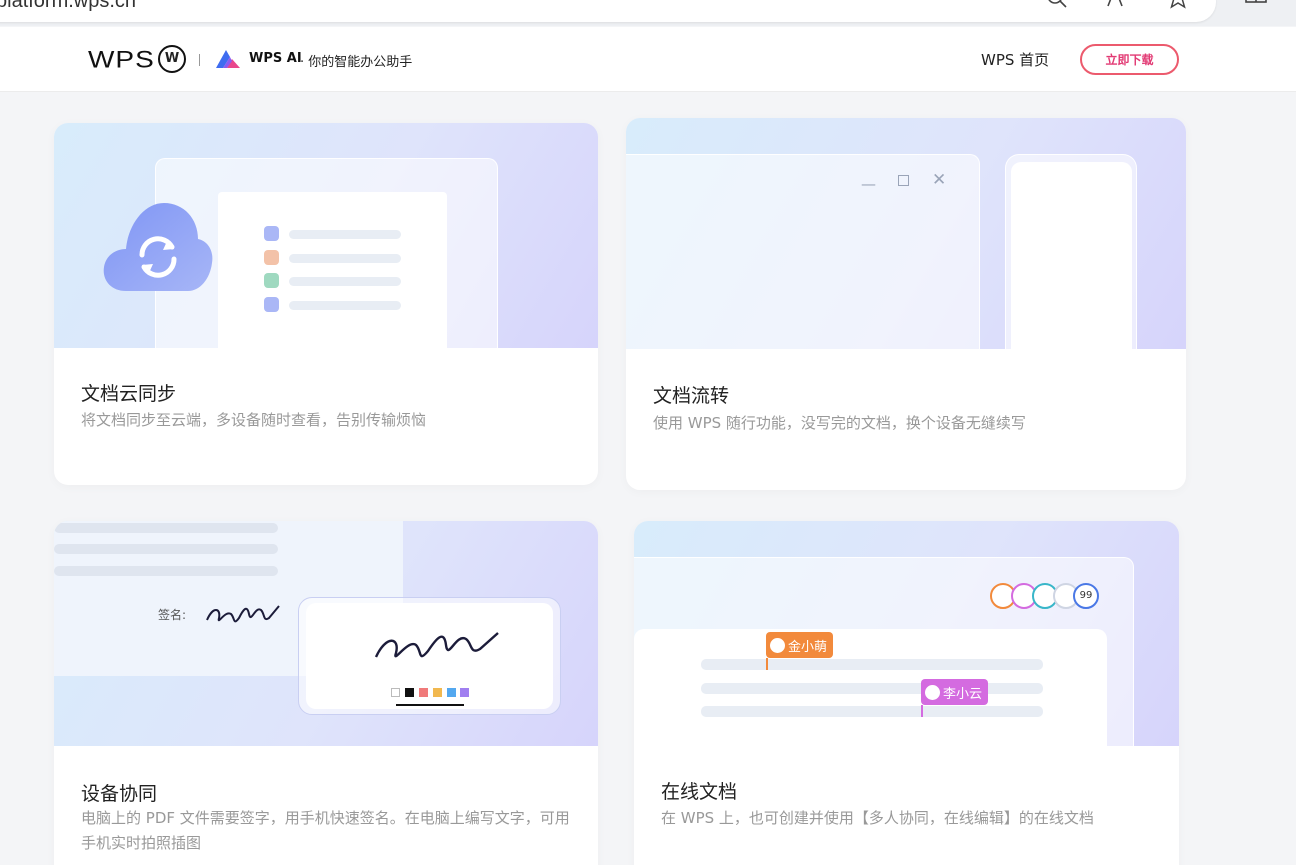  What do you see at coordinates (437, 643) in the screenshot?
I see `signature-drawing` at bounding box center [437, 643].